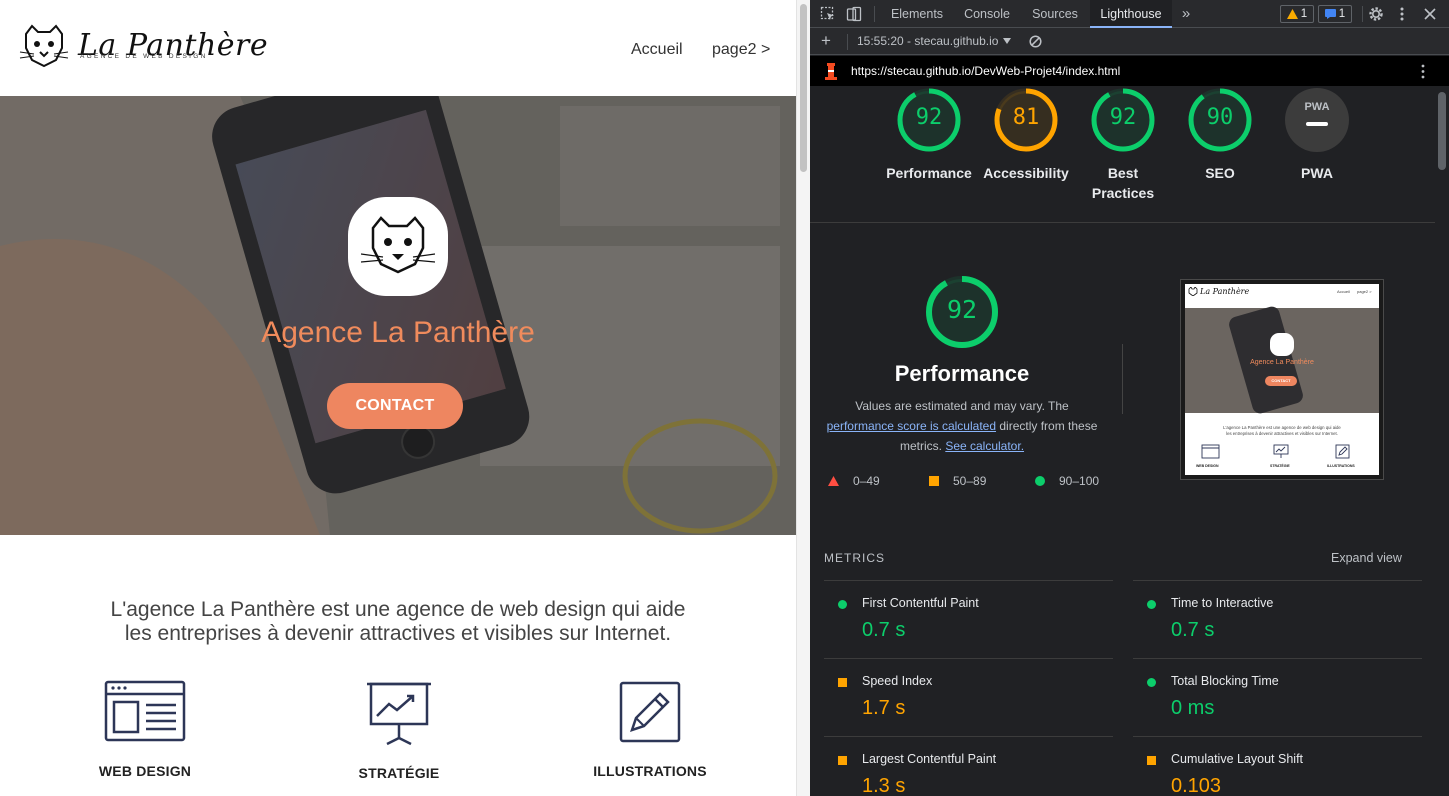  I want to click on legend-average-range: 50–89, so click(970, 481).